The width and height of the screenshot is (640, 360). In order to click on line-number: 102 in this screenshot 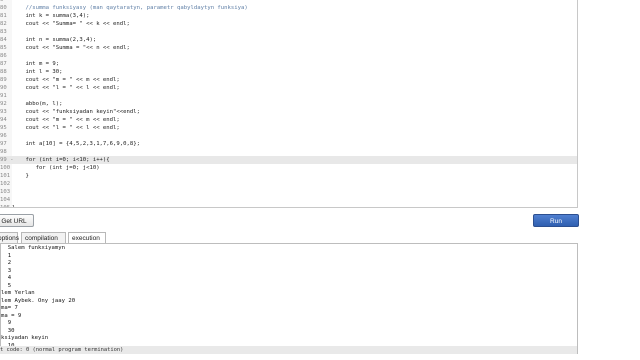, I will do `click(5, 184)`.